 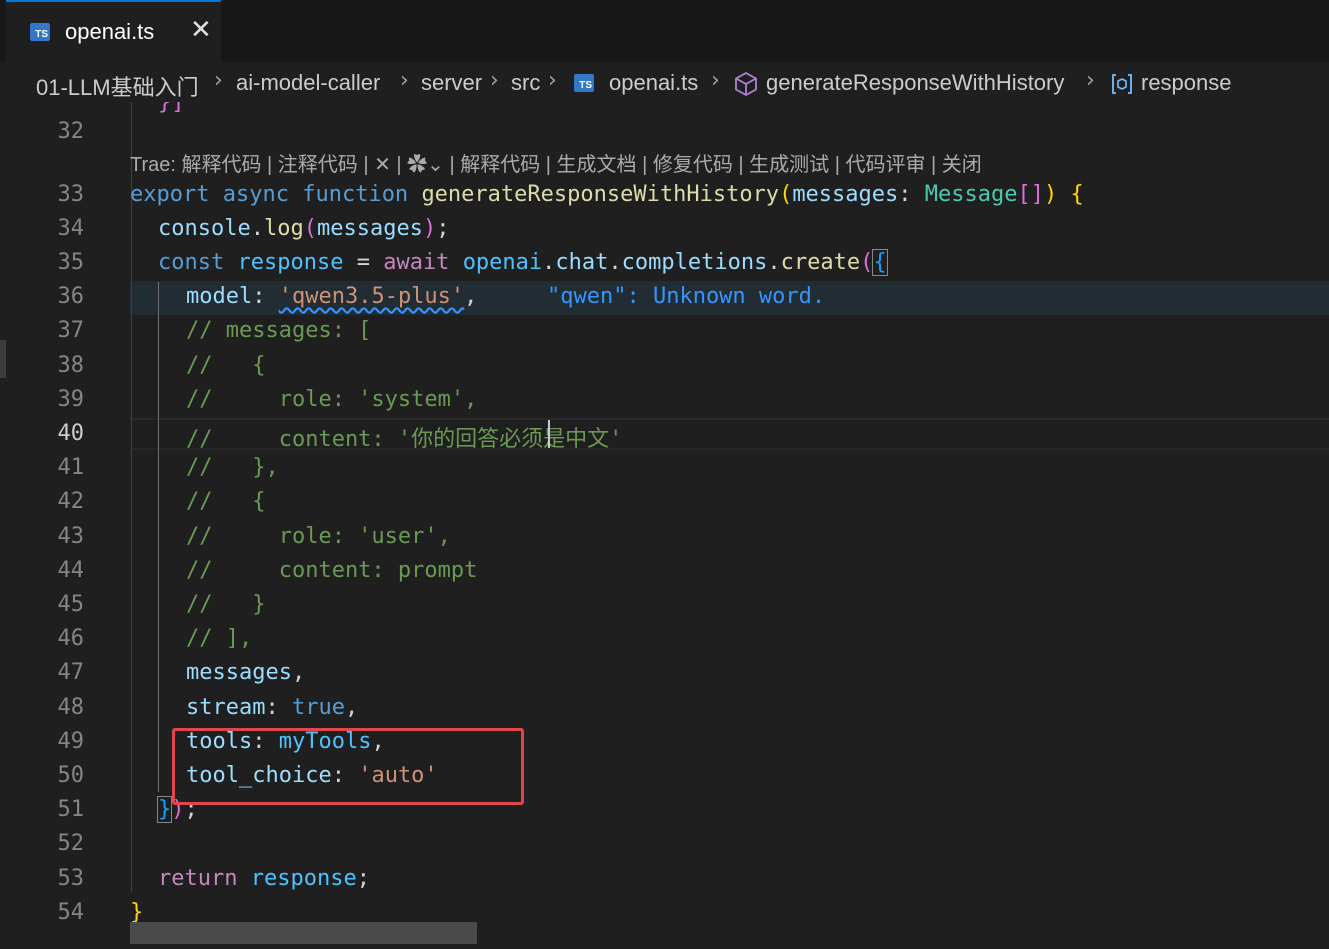 What do you see at coordinates (191, 262) in the screenshot?
I see `code-token: const` at bounding box center [191, 262].